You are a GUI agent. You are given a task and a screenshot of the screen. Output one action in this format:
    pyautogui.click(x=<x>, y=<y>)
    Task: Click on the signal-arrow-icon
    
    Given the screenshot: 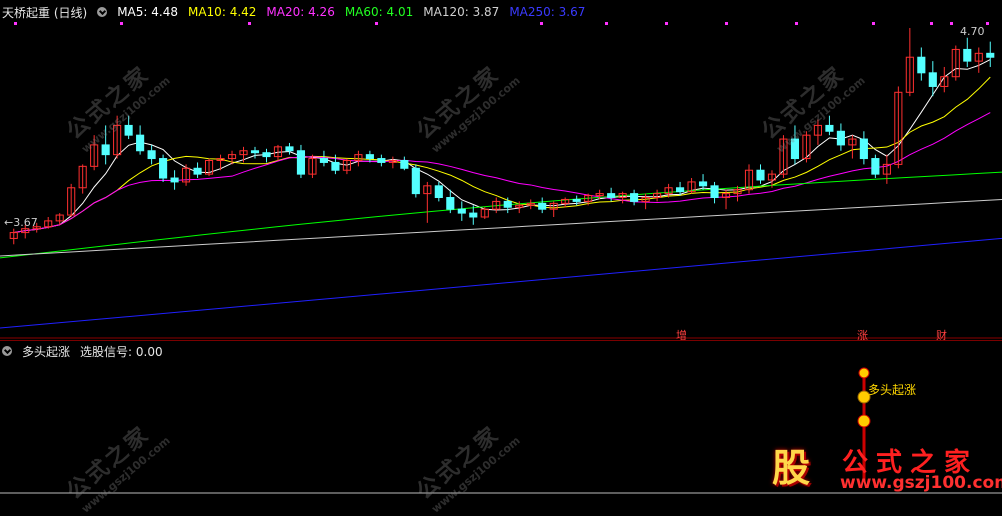 What is the action you would take?
    pyautogui.click(x=864, y=421)
    